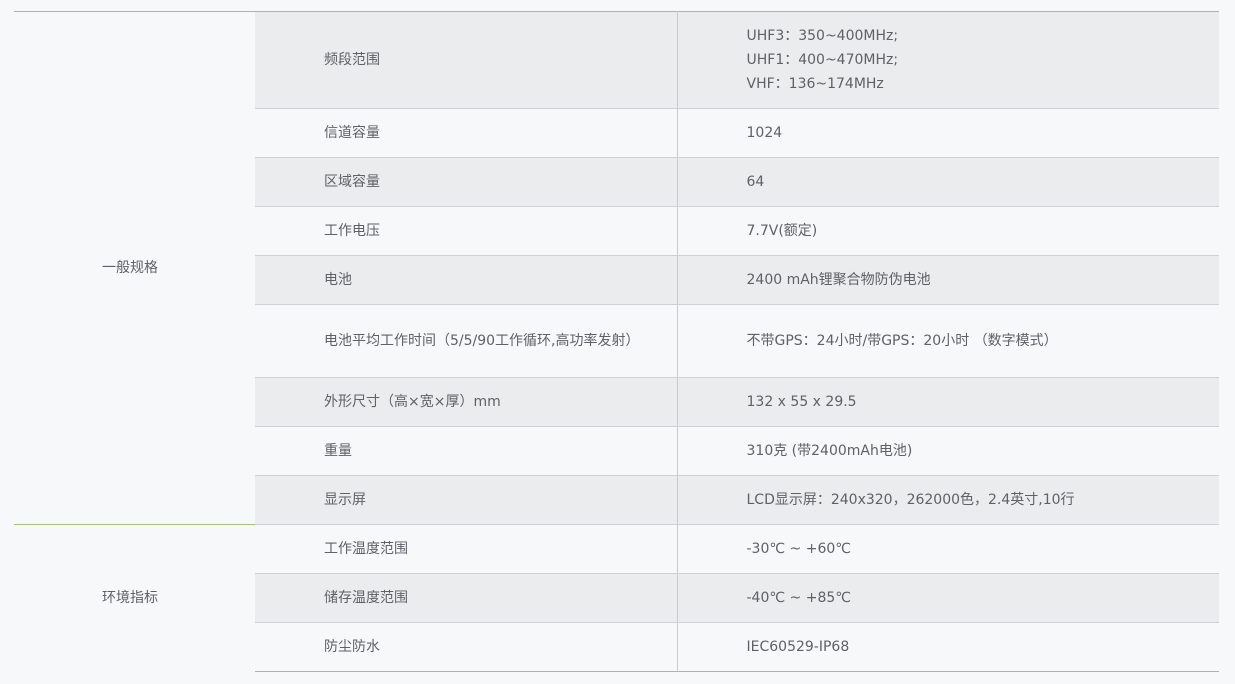  Describe the element at coordinates (466, 500) in the screenshot. I see `param-name: 显示屏` at that location.